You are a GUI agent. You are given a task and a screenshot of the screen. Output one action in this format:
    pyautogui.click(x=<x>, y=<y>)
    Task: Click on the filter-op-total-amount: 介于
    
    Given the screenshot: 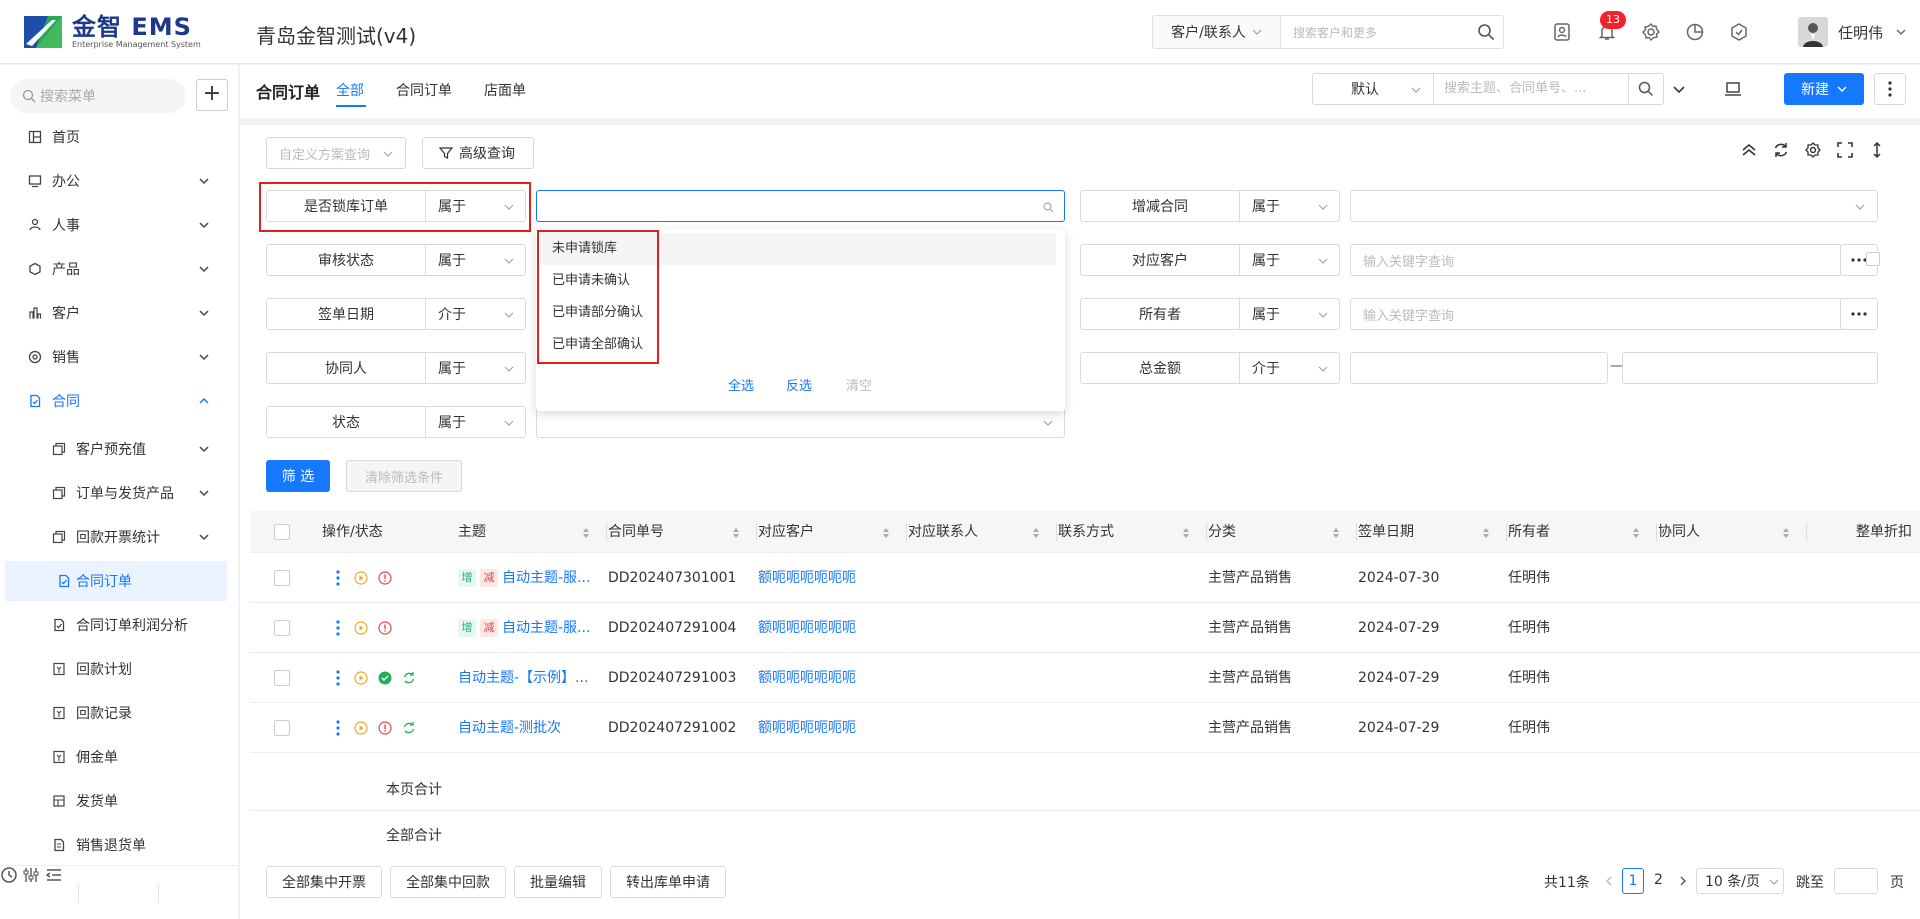 What is the action you would take?
    pyautogui.click(x=1290, y=368)
    